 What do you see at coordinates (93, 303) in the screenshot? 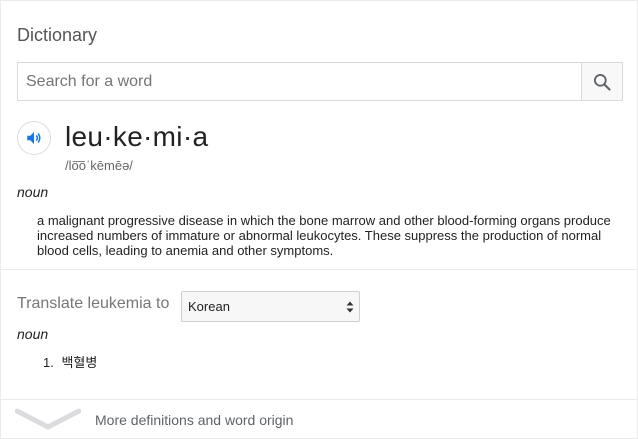
I see `translate-label: Translate leukemia to` at bounding box center [93, 303].